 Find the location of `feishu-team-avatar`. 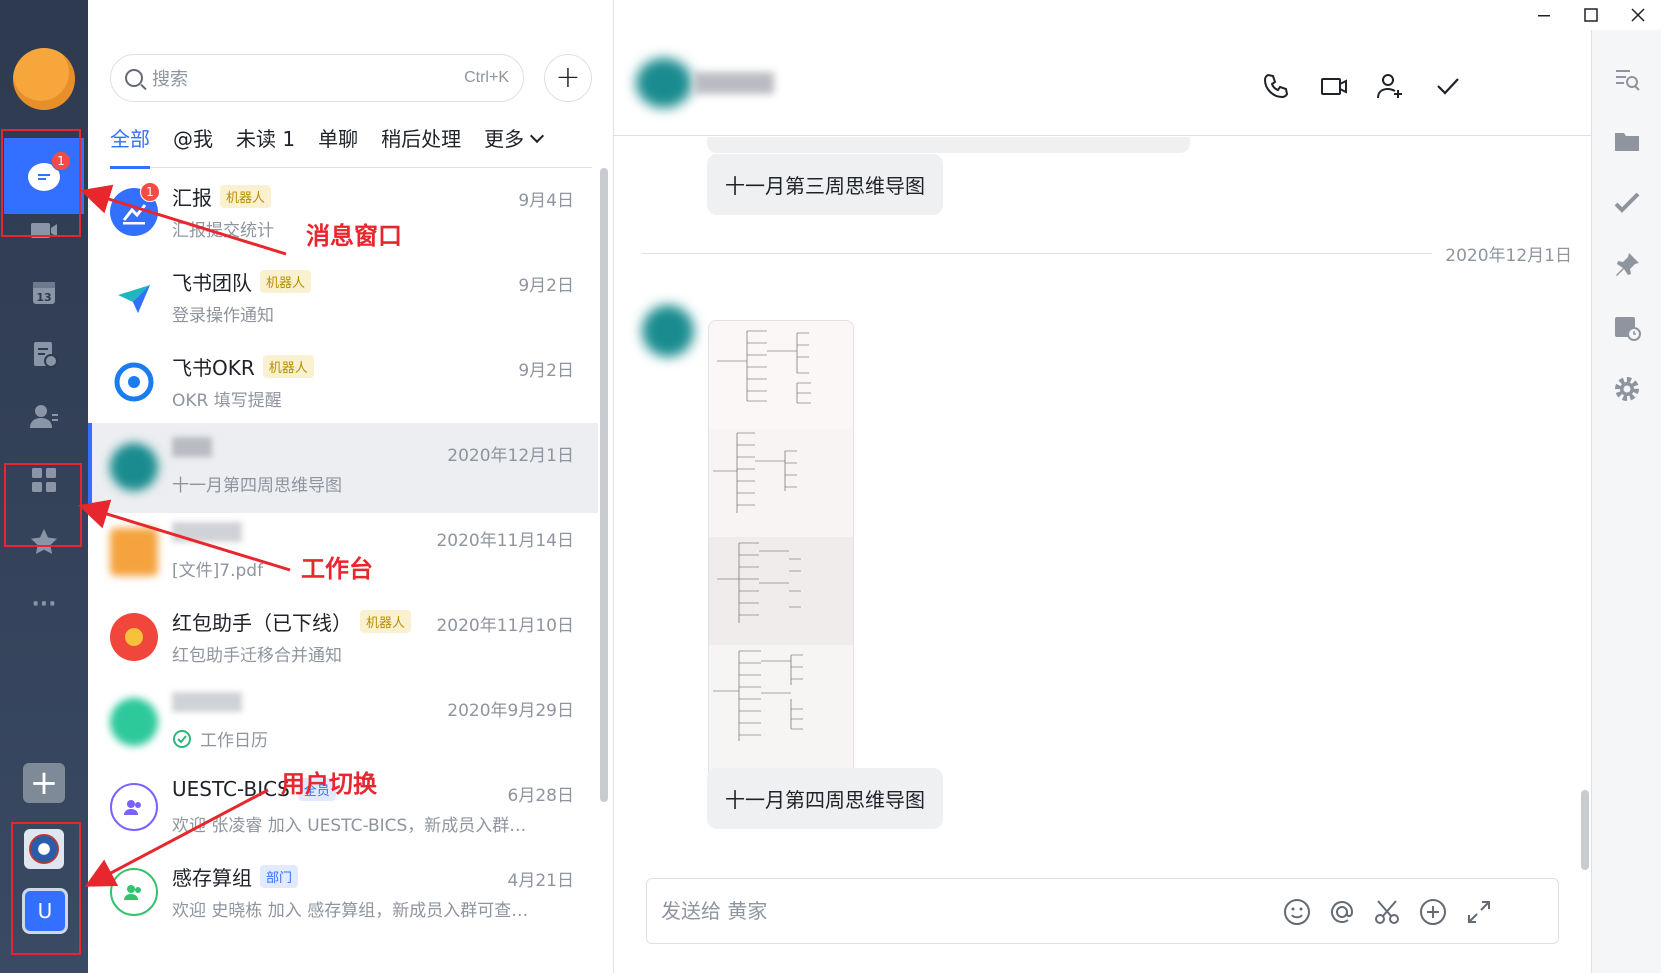

feishu-team-avatar is located at coordinates (134, 297).